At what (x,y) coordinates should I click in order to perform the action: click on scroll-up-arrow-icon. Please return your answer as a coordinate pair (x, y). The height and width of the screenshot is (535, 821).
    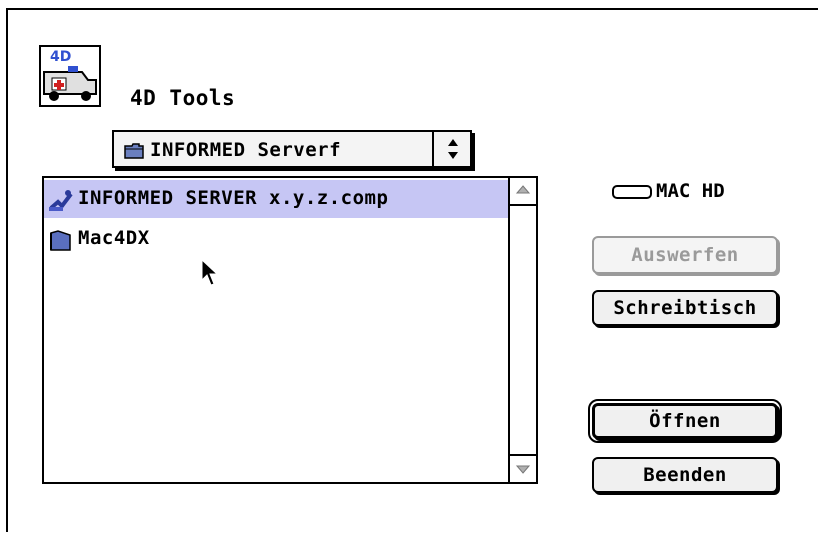
    Looking at the image, I should click on (523, 189).